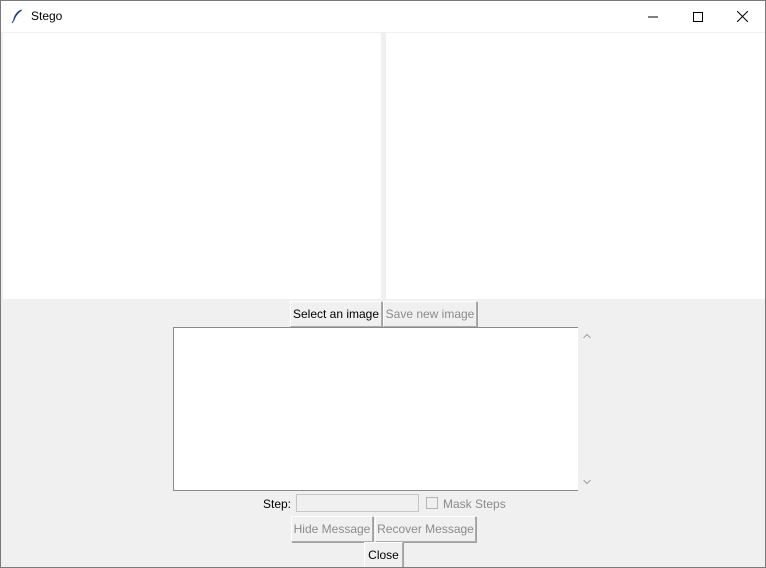 The width and height of the screenshot is (766, 568). What do you see at coordinates (336, 314) in the screenshot?
I see `select-image-button: Select an image` at bounding box center [336, 314].